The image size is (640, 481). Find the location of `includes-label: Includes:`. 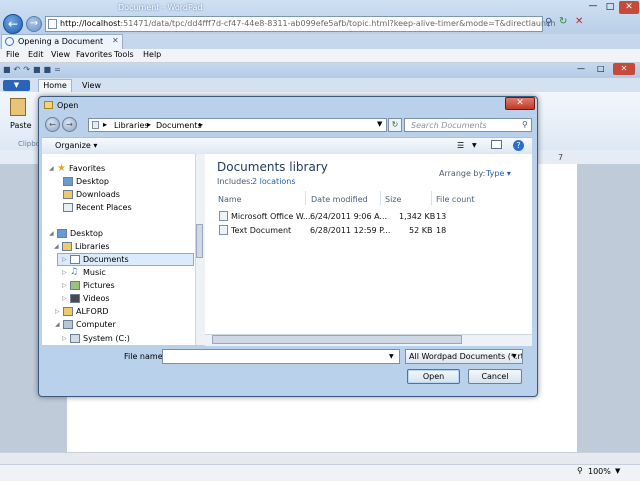

includes-label: Includes: is located at coordinates (235, 181).